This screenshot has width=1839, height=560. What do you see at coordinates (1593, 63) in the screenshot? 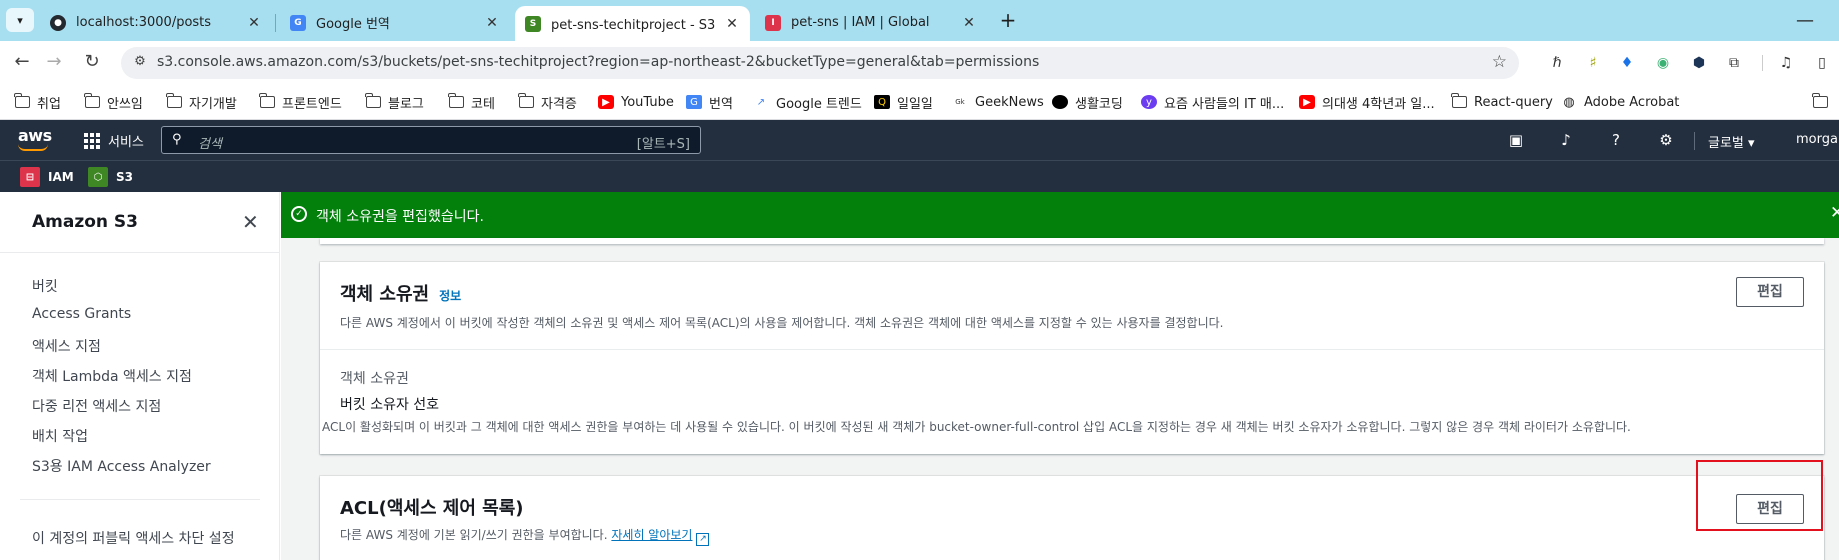
I see `extension-ladder-icon: ♯` at bounding box center [1593, 63].